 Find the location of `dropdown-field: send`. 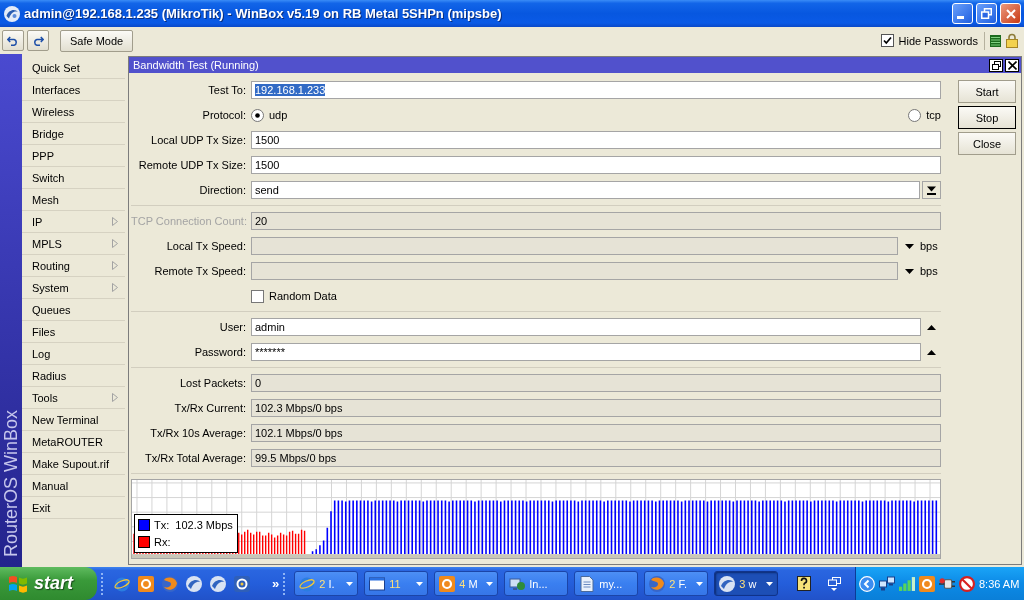

dropdown-field: send is located at coordinates (585, 190).